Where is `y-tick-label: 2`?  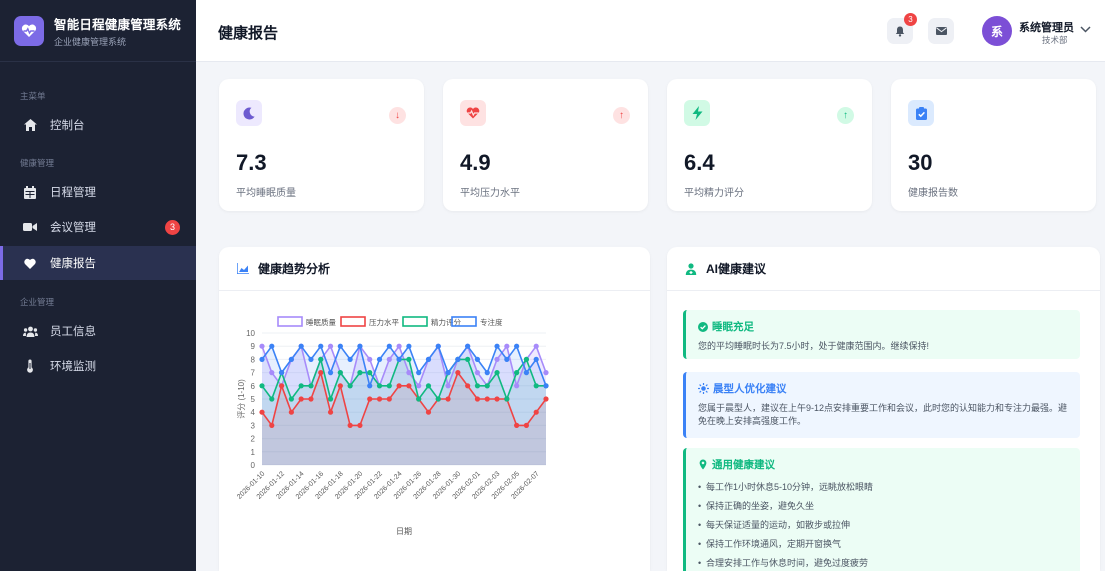 y-tick-label: 2 is located at coordinates (253, 439).